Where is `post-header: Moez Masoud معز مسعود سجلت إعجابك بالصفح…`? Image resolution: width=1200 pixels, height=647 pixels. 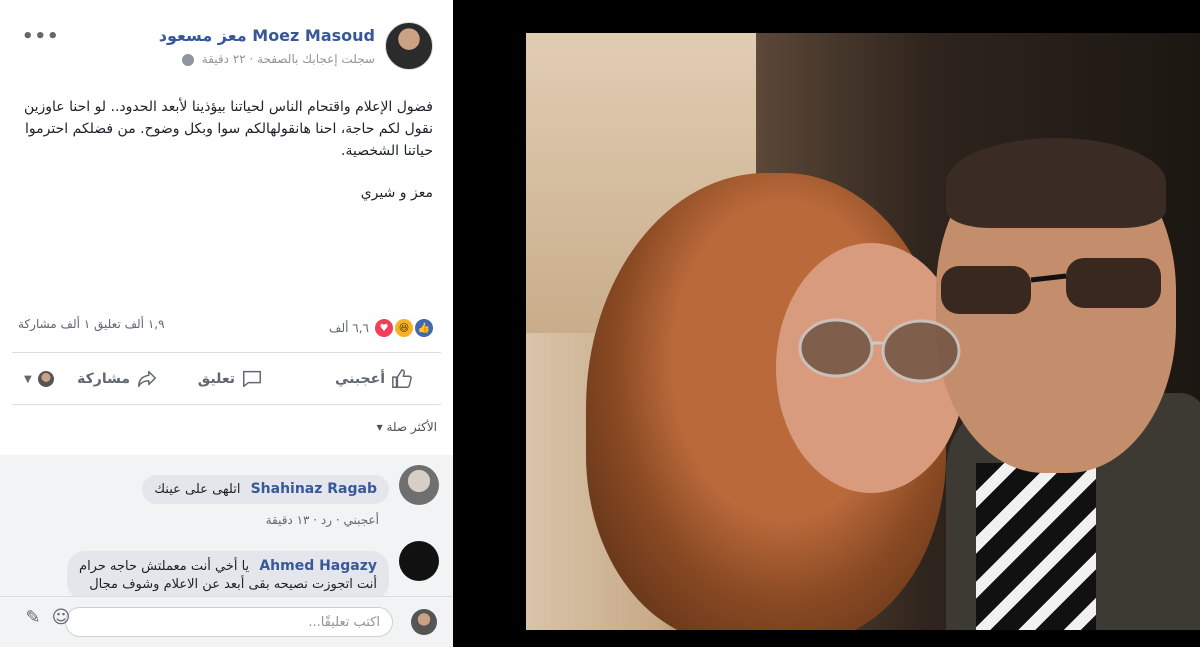 post-header: Moez Masoud معز مسعود سجلت إعجابك بالصفح… is located at coordinates (223, 44).